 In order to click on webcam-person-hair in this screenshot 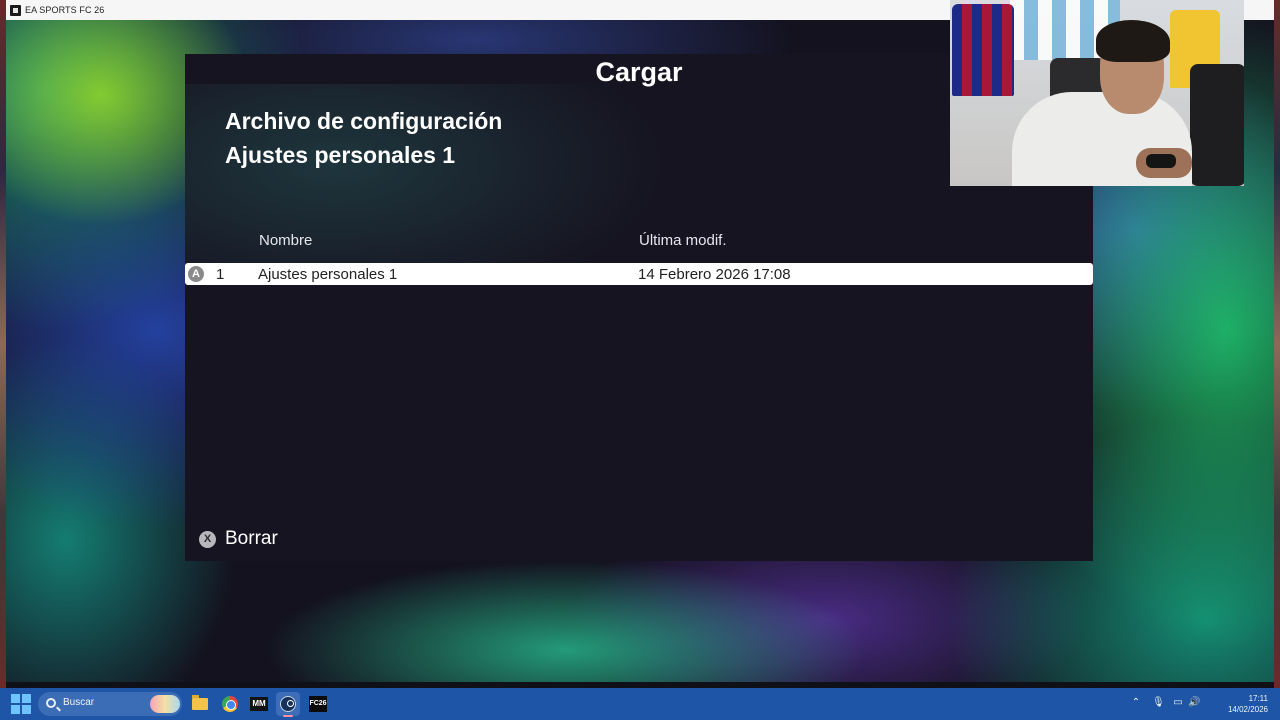, I will do `click(1133, 41)`.